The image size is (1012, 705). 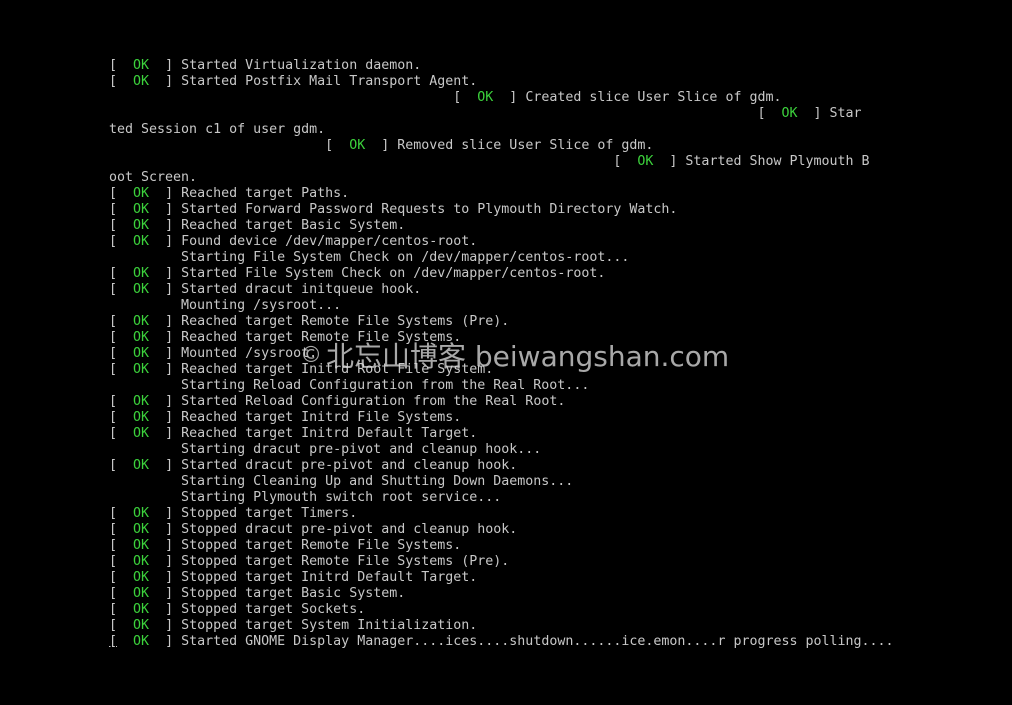 I want to click on copyright-symbol: ©, so click(x=311, y=355).